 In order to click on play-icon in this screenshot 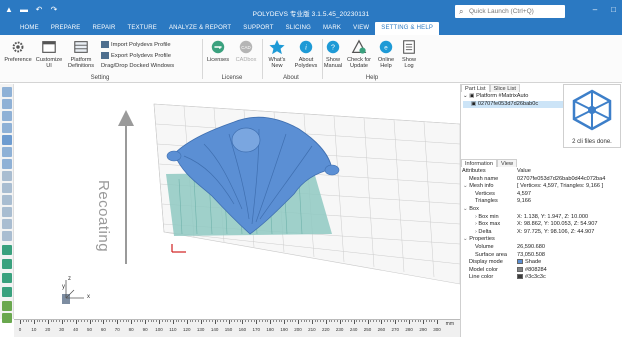, I will do `click(7, 250)`.